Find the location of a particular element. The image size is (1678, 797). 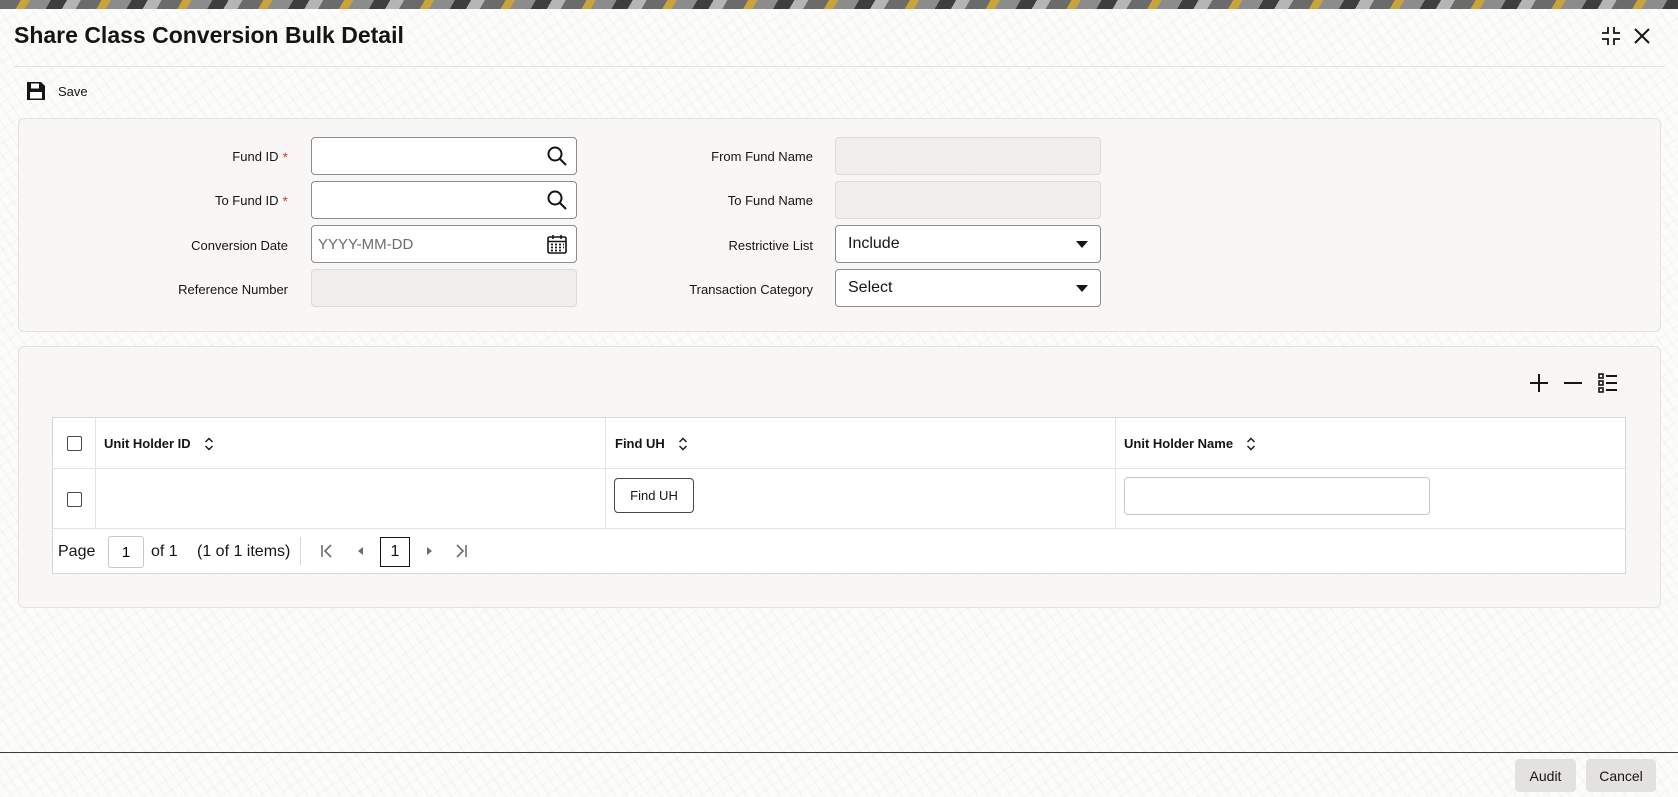

items-count-label: (1 of 1 items) is located at coordinates (244, 551).